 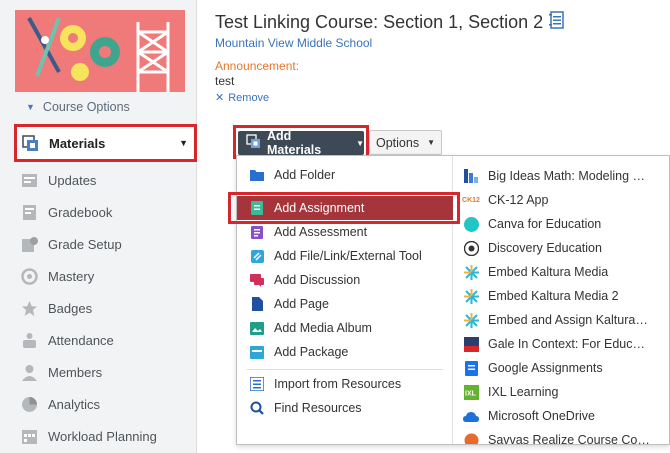 I want to click on nav-item-label: Members, so click(x=75, y=372).